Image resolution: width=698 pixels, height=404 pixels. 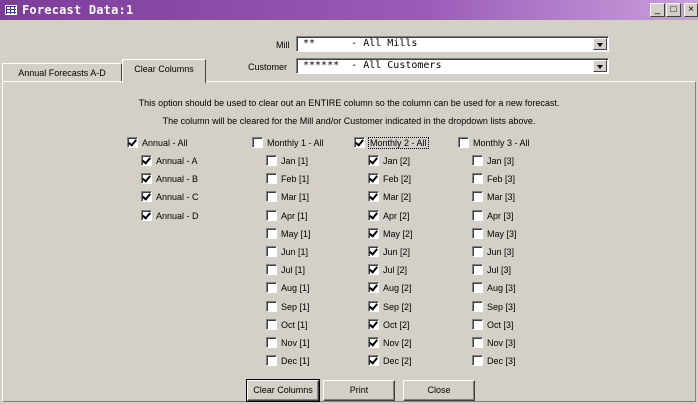 What do you see at coordinates (287, 326) in the screenshot?
I see `column-item-checkbox: Oct [1]` at bounding box center [287, 326].